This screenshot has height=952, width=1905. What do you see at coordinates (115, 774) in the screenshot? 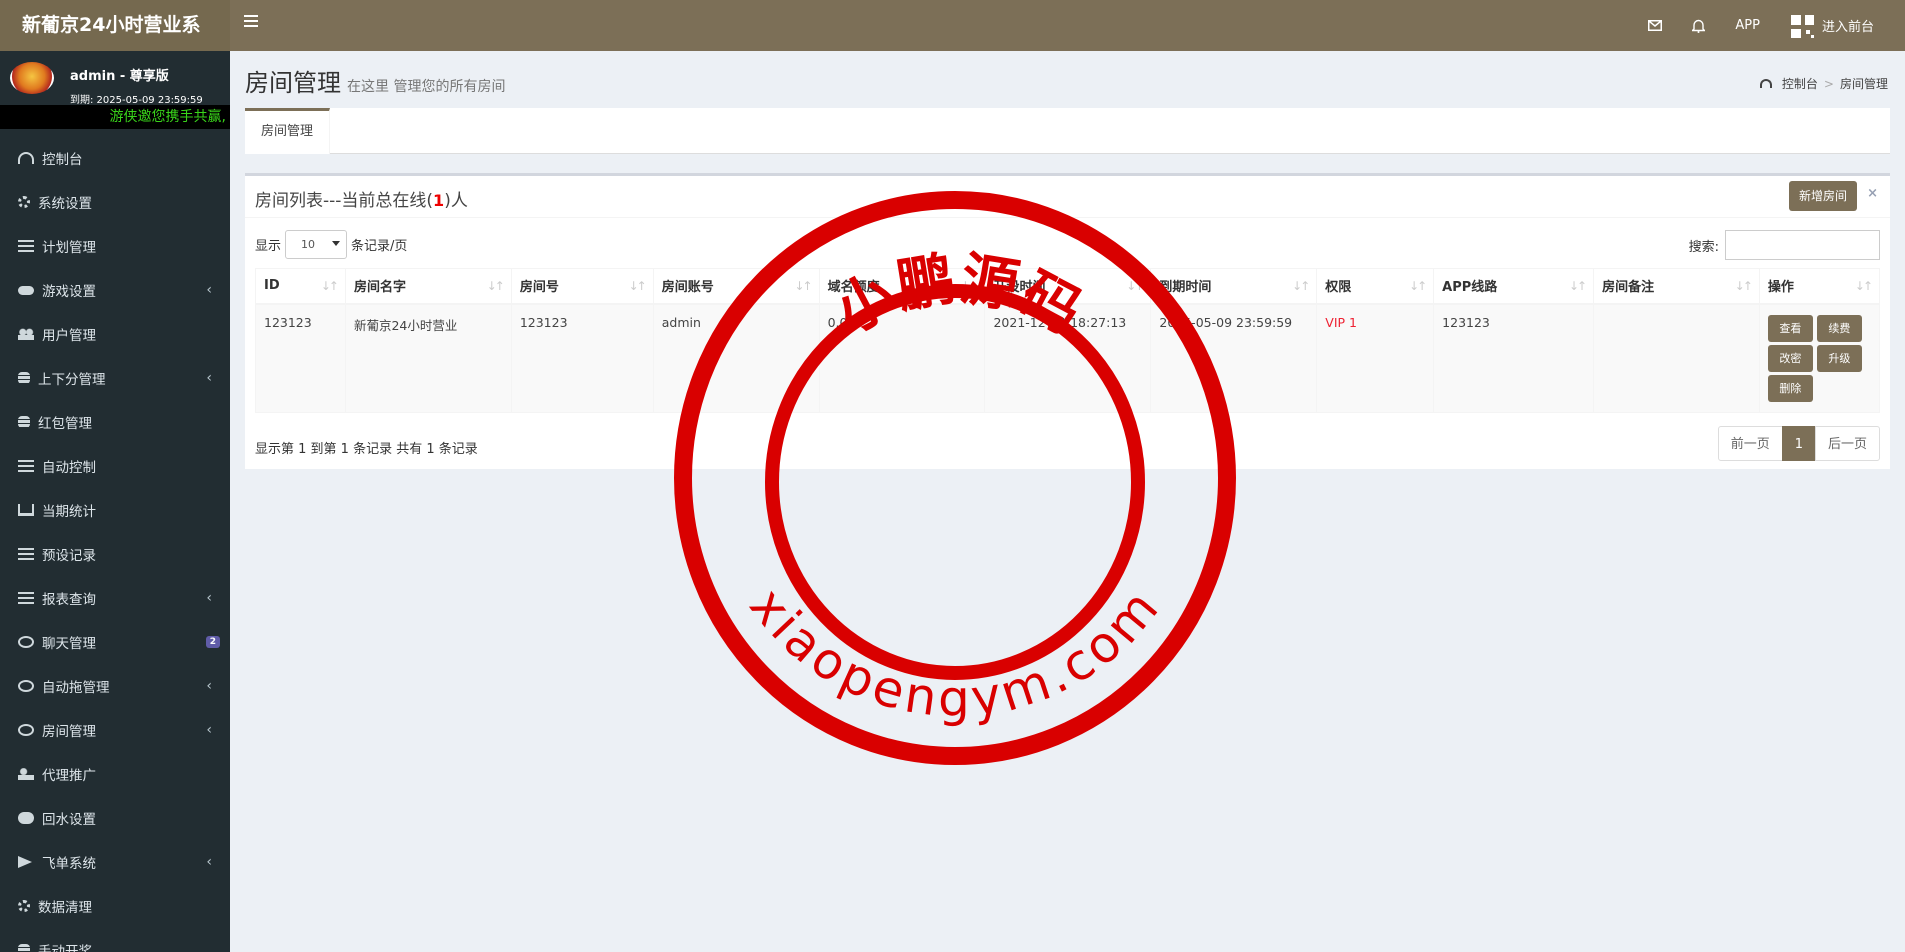
I see `sidebar-item-agents: 代理推广` at bounding box center [115, 774].